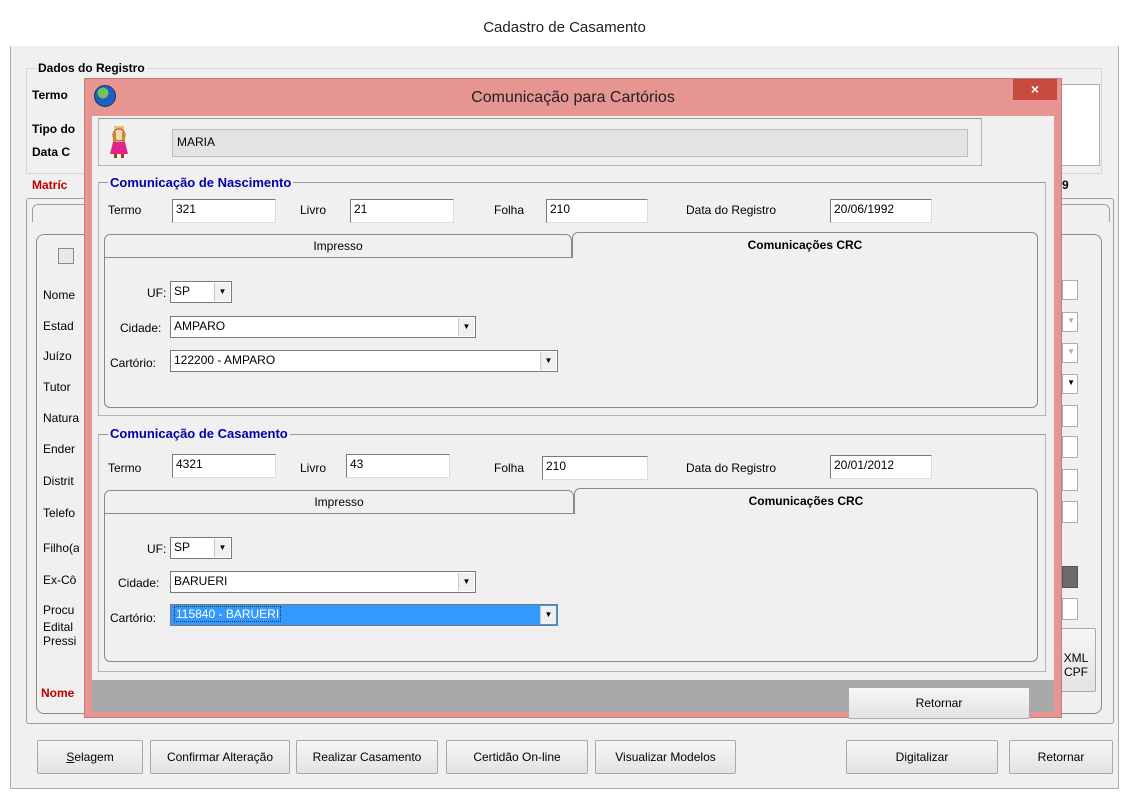 This screenshot has height=799, width=1129. Describe the element at coordinates (323, 582) in the screenshot. I see `cas-cidade-select: BARUERI ▼` at that location.